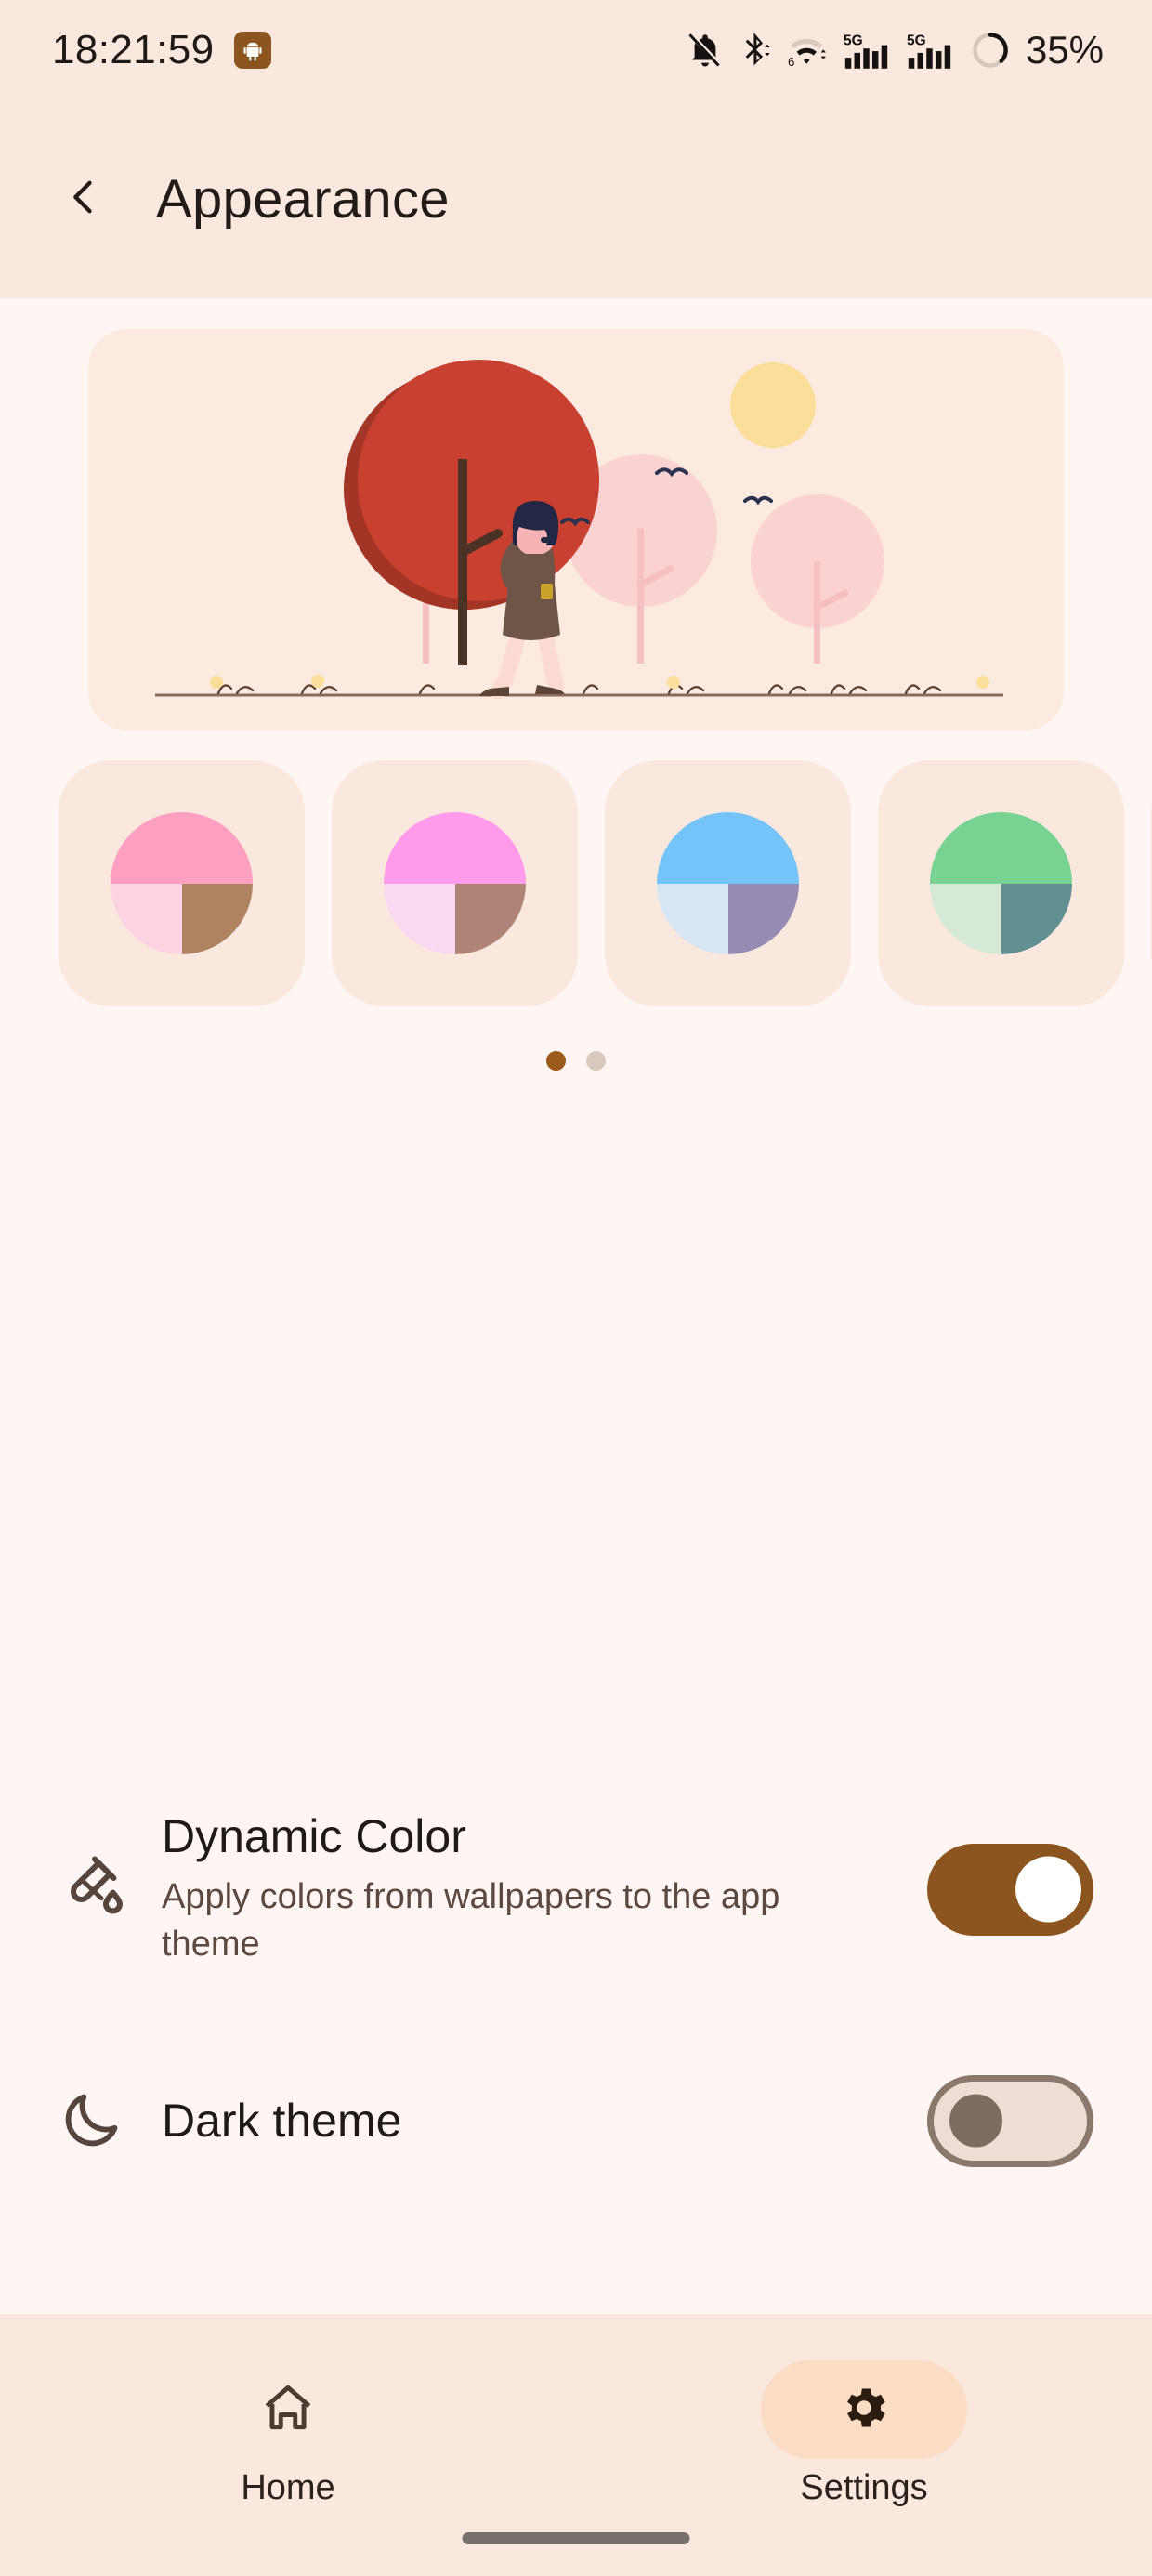  I want to click on chevron-left-icon, so click(83, 199).